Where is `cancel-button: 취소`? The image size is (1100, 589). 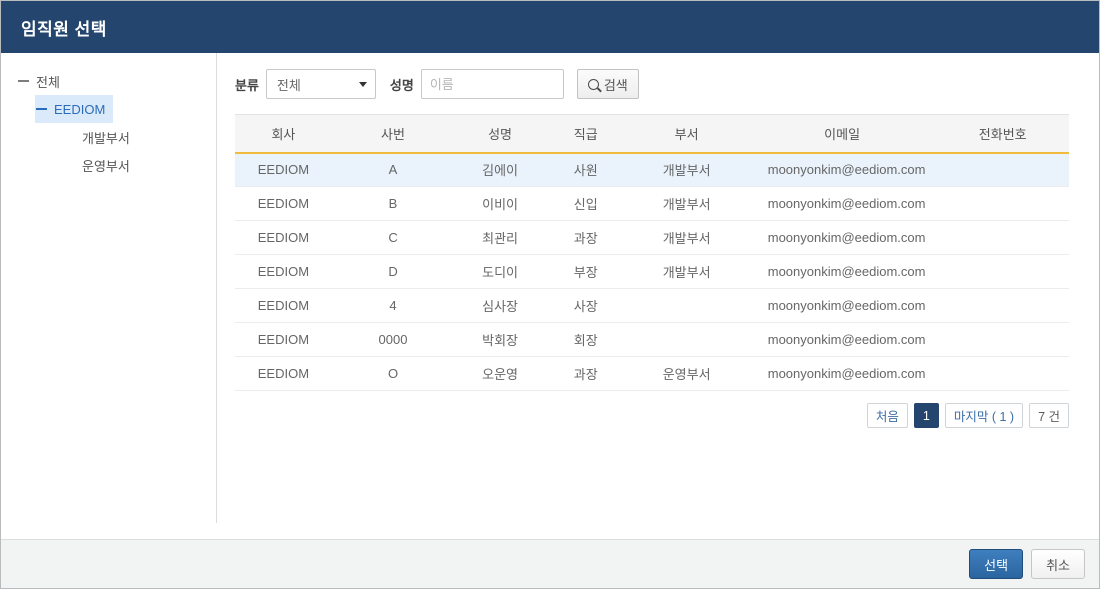
cancel-button: 취소 is located at coordinates (1058, 564).